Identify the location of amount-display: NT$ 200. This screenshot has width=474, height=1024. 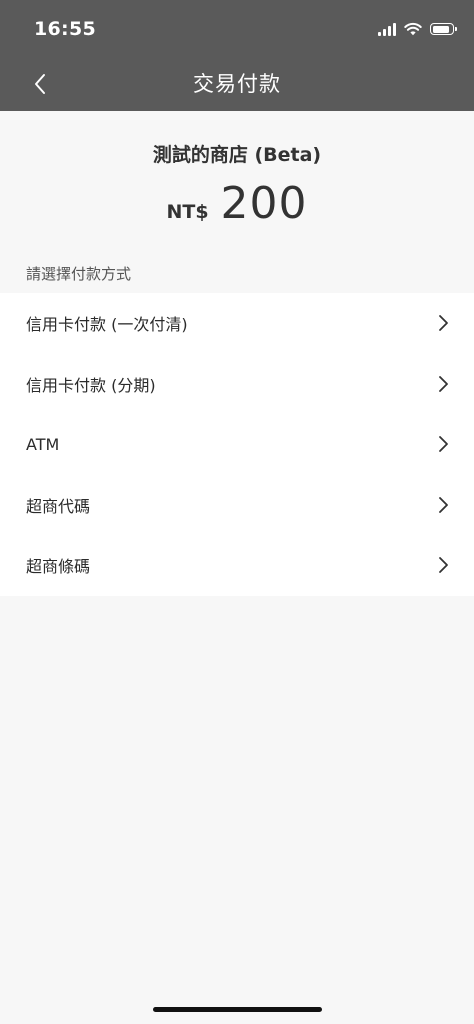
(237, 203).